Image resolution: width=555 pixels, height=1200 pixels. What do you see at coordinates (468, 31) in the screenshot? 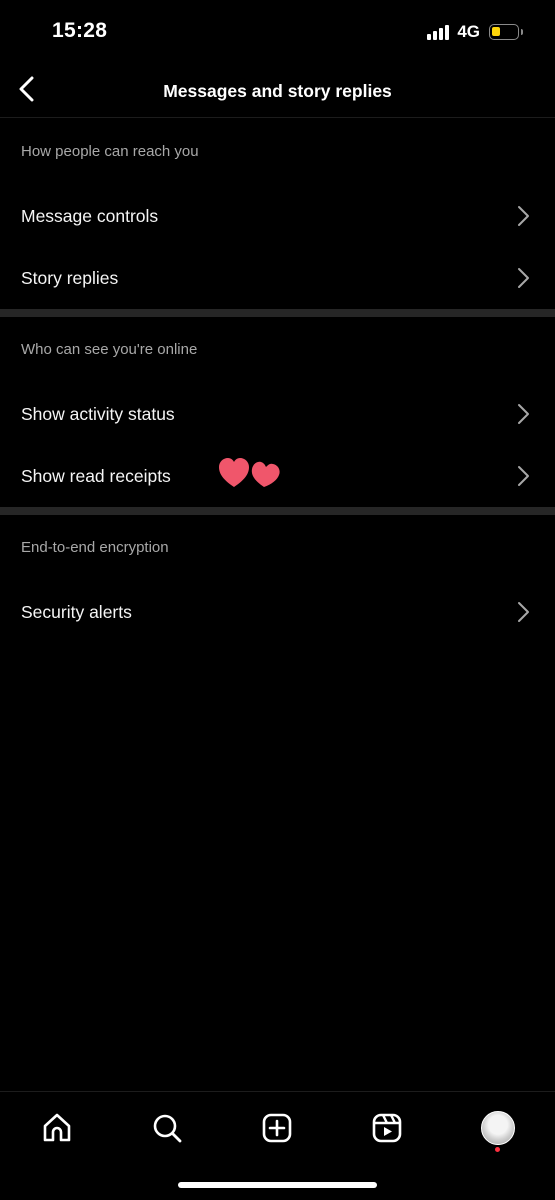
I see `network-type: 4G` at bounding box center [468, 31].